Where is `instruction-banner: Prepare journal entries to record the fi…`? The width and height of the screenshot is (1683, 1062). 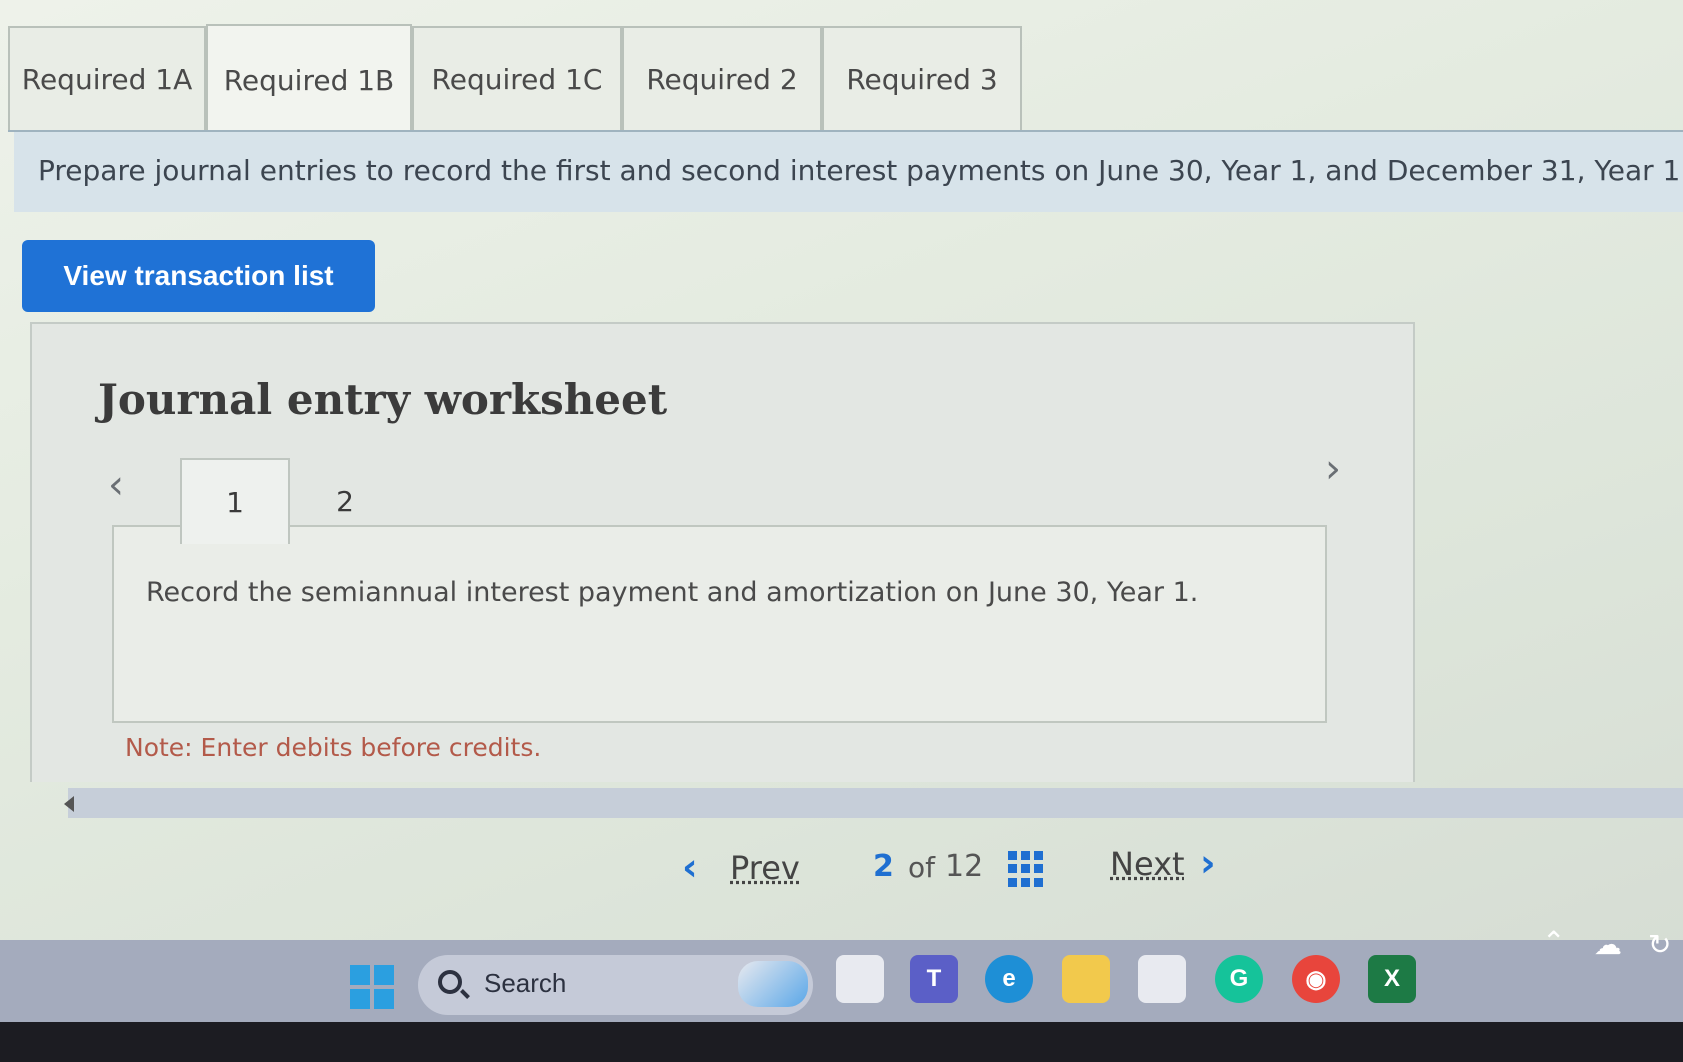 instruction-banner: Prepare journal entries to record the fi… is located at coordinates (848, 172).